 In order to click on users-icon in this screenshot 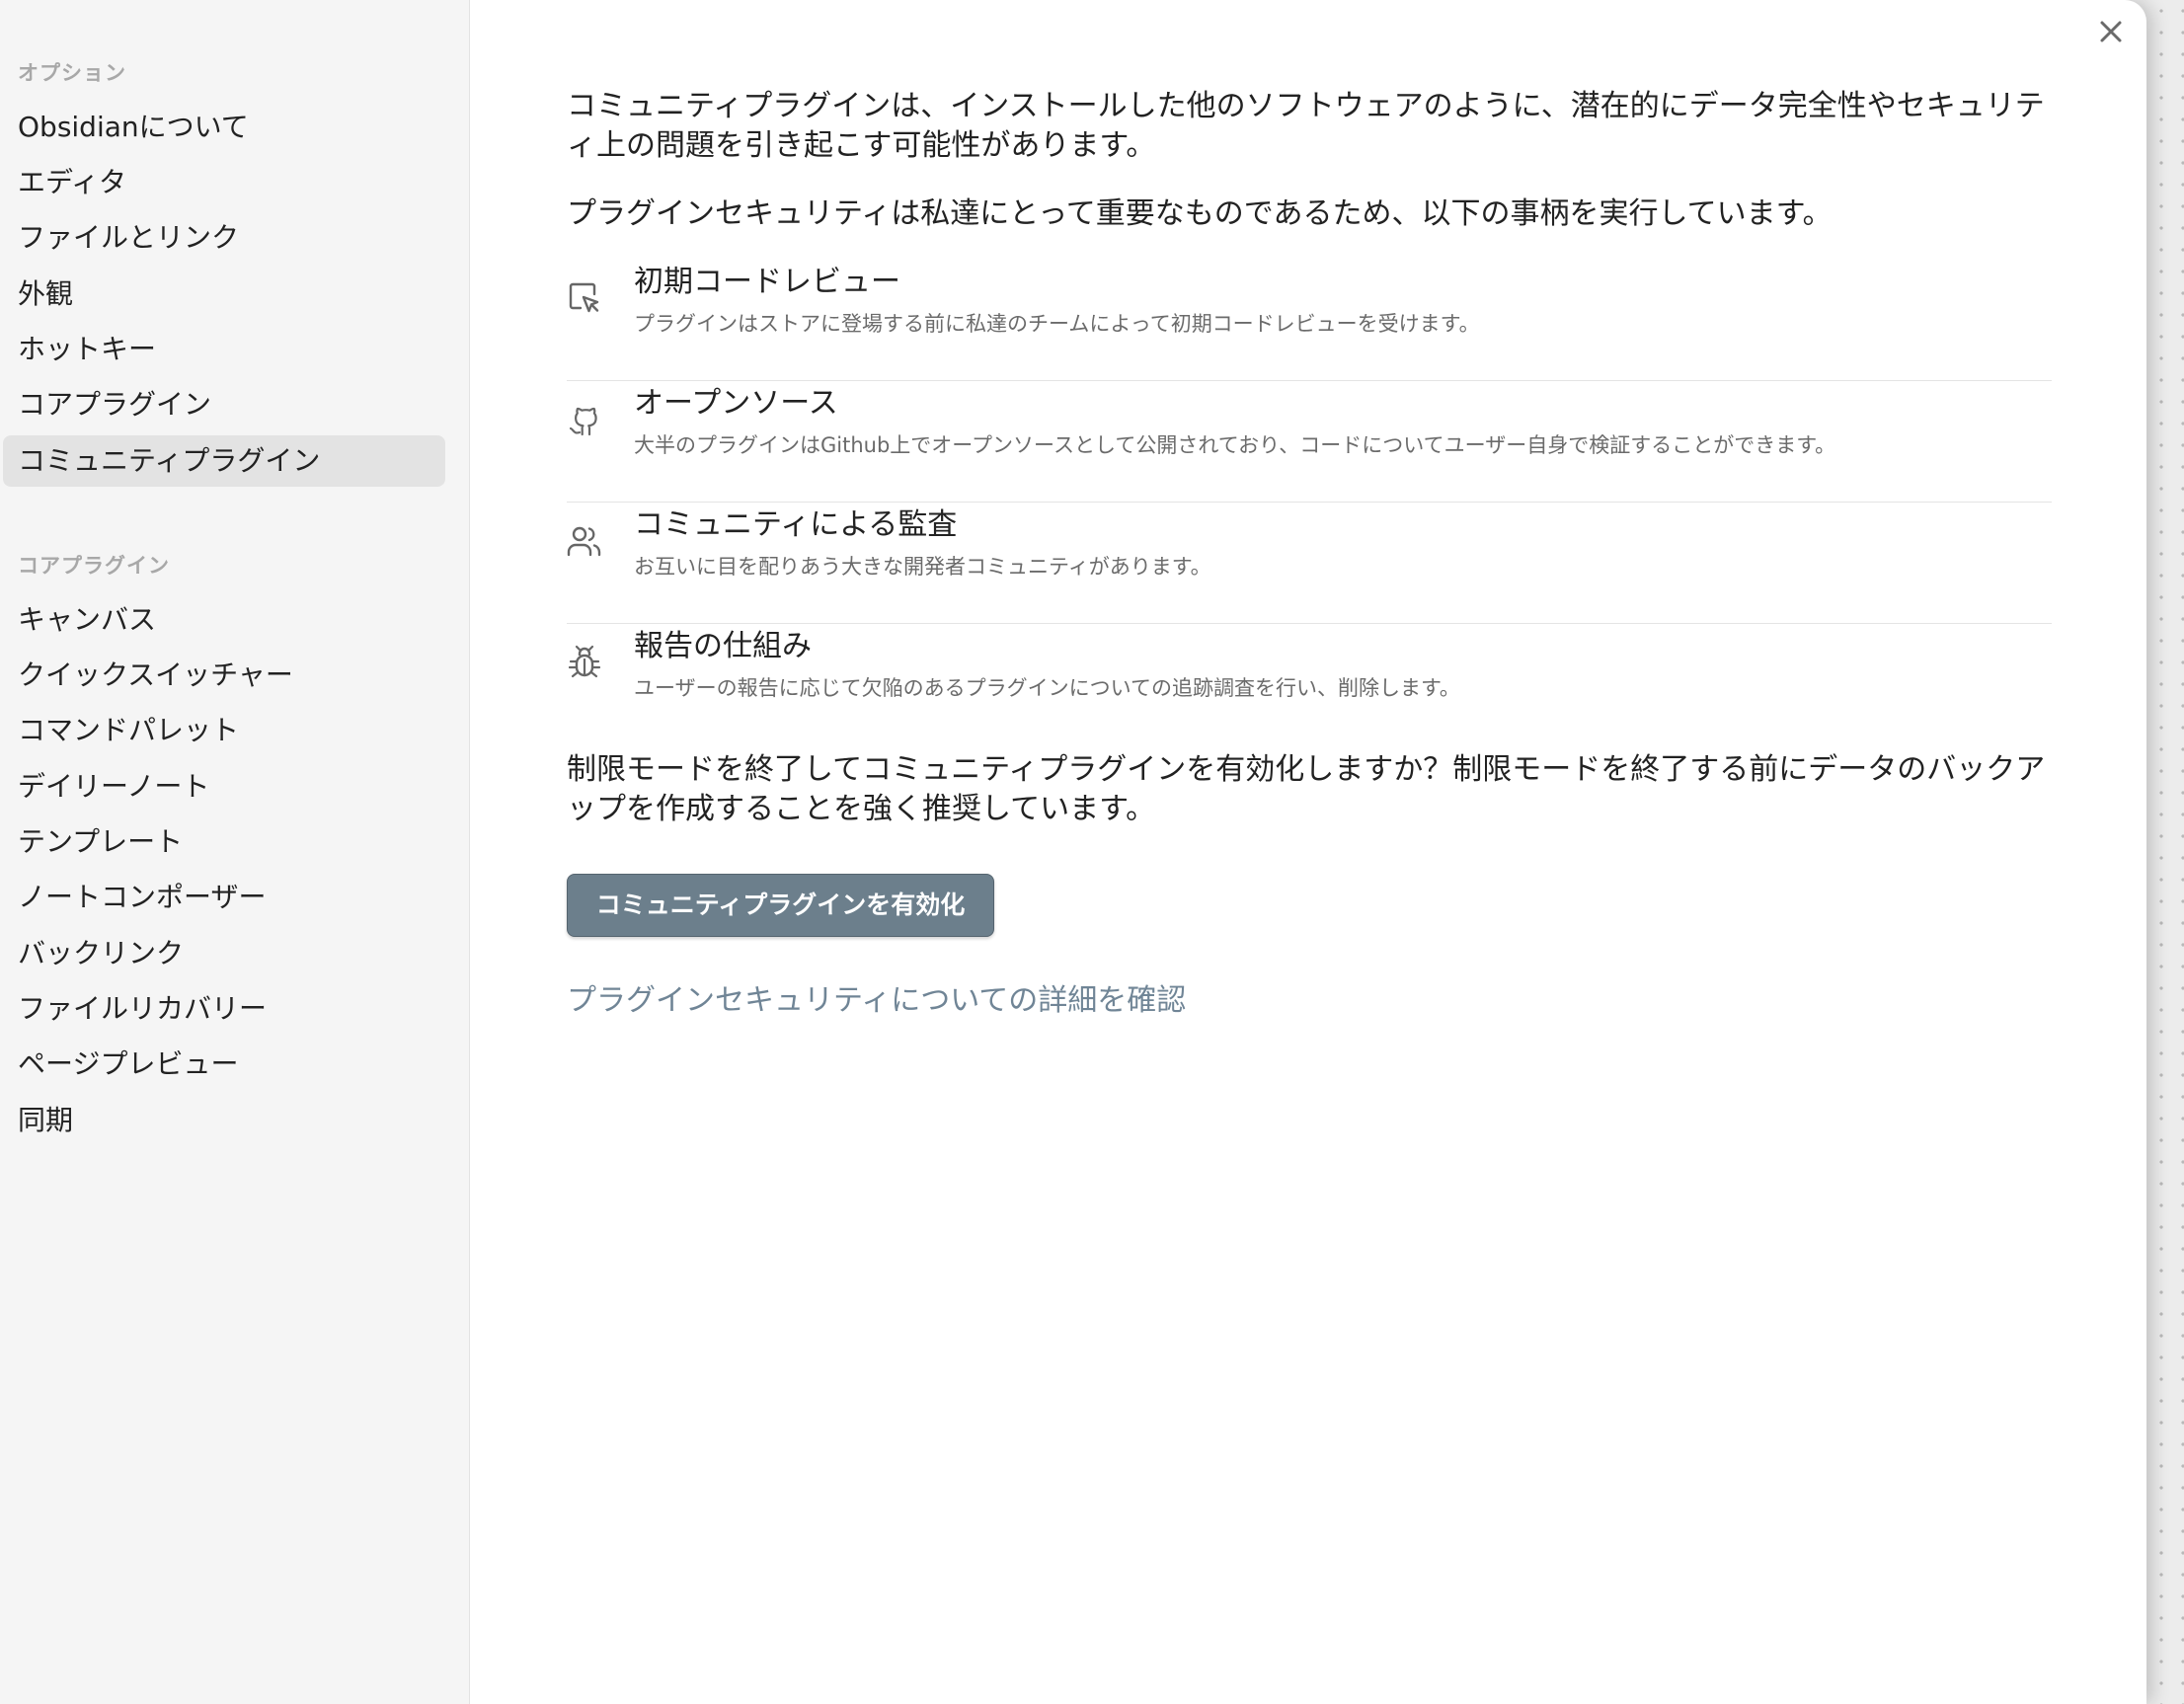, I will do `click(584, 541)`.